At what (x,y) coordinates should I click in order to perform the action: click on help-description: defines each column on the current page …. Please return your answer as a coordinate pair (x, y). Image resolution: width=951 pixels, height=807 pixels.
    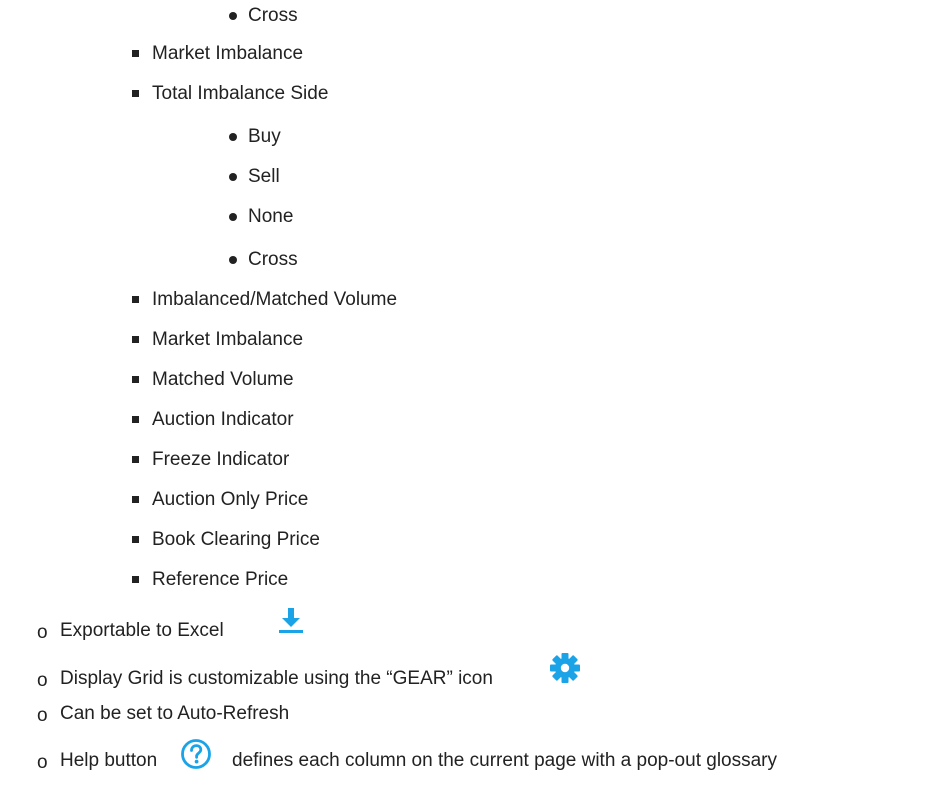
    Looking at the image, I should click on (504, 760).